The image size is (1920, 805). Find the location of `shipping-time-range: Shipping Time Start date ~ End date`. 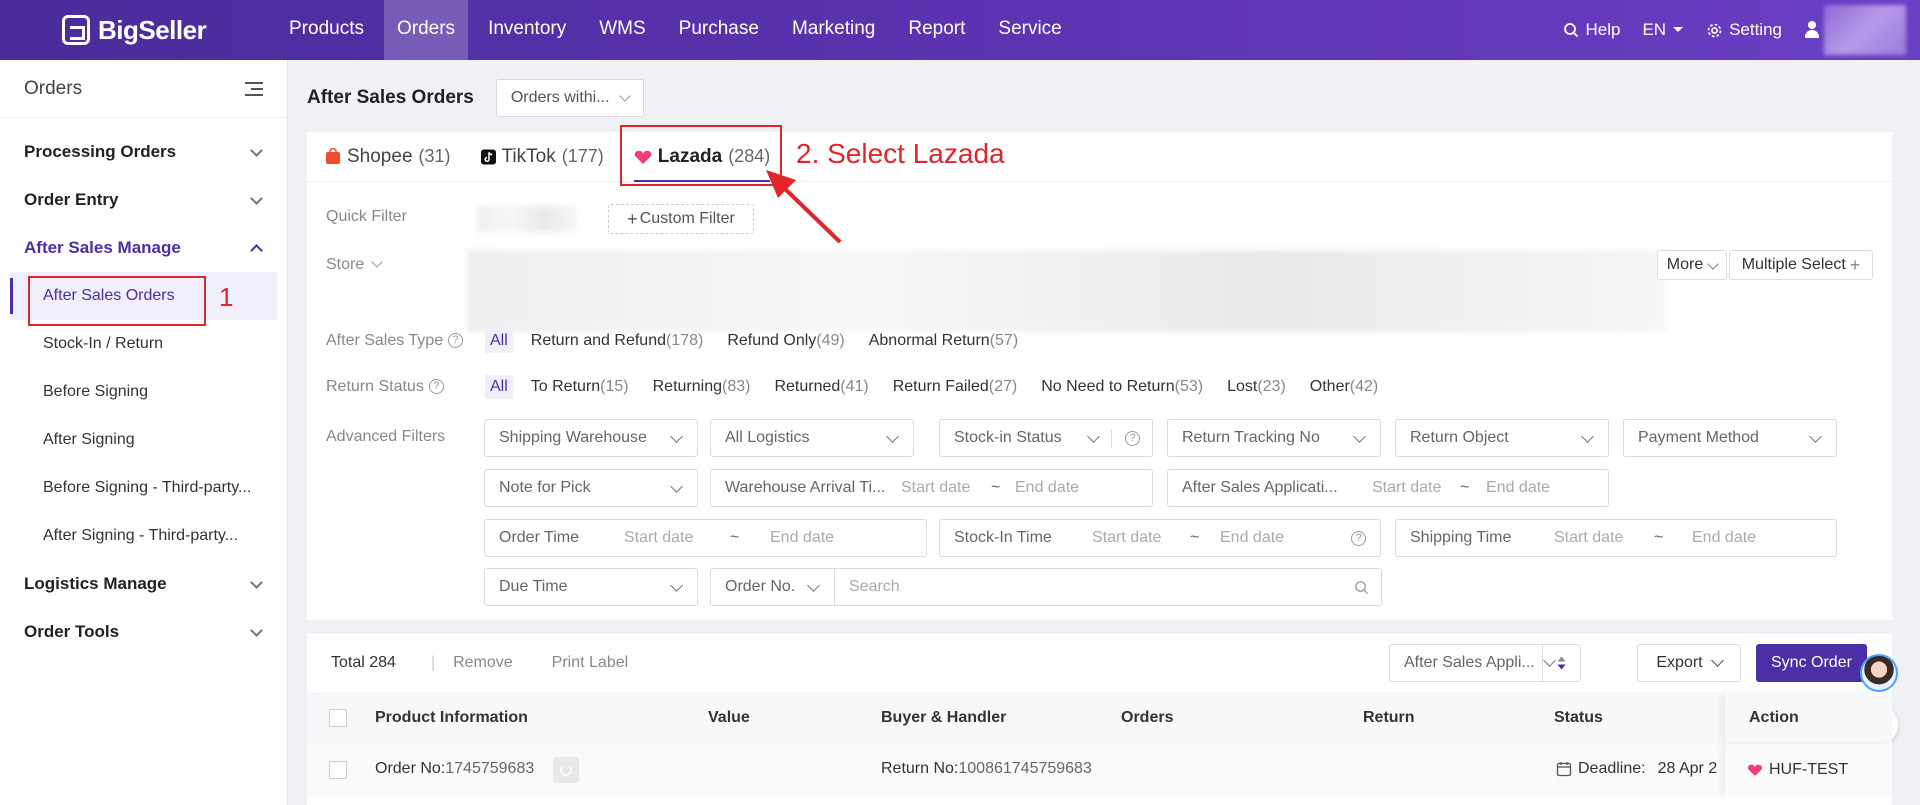

shipping-time-range: Shipping Time Start date ~ End date is located at coordinates (1616, 538).